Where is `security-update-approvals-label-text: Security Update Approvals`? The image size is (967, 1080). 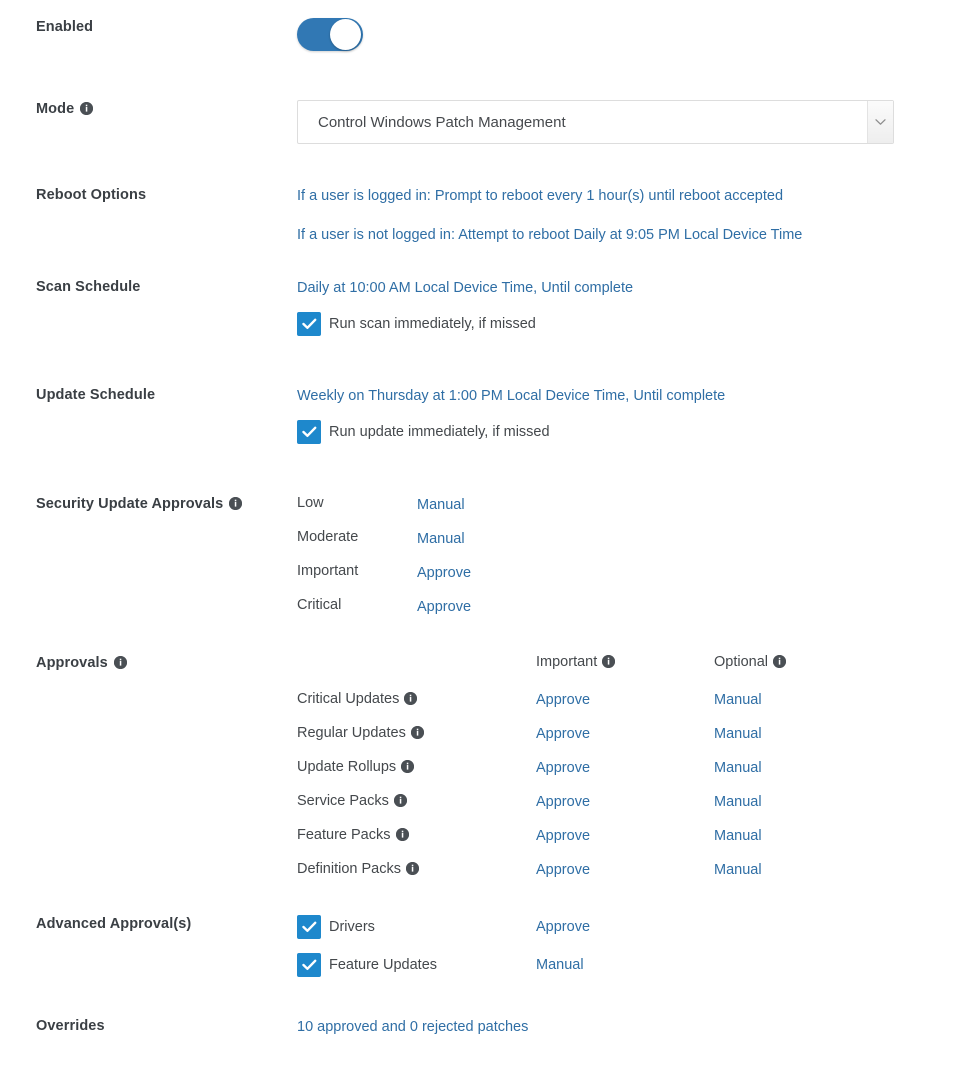 security-update-approvals-label-text: Security Update Approvals is located at coordinates (130, 504).